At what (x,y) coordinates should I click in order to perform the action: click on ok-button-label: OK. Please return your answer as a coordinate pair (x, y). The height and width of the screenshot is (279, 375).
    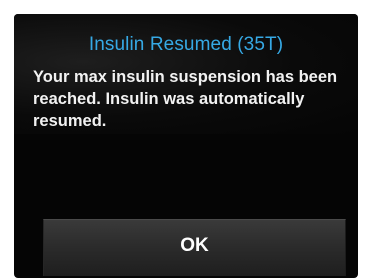
    Looking at the image, I should click on (194, 245).